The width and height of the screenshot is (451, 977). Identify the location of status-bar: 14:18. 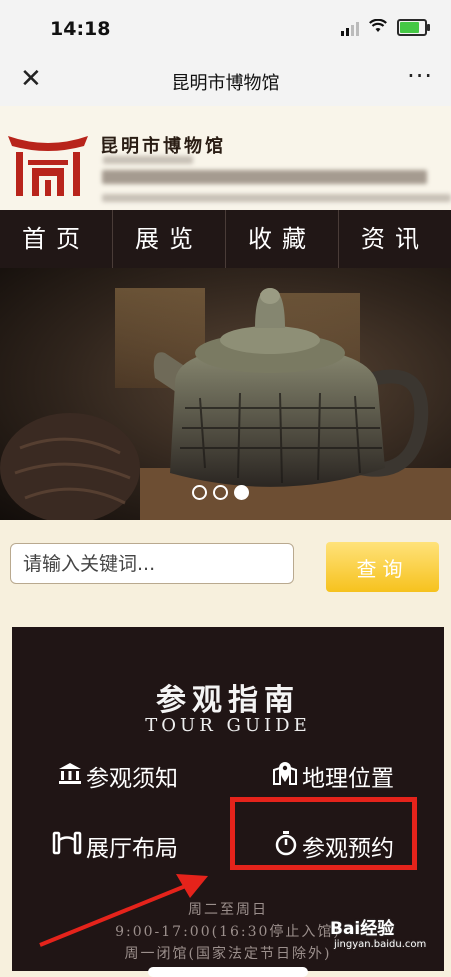
(225, 28).